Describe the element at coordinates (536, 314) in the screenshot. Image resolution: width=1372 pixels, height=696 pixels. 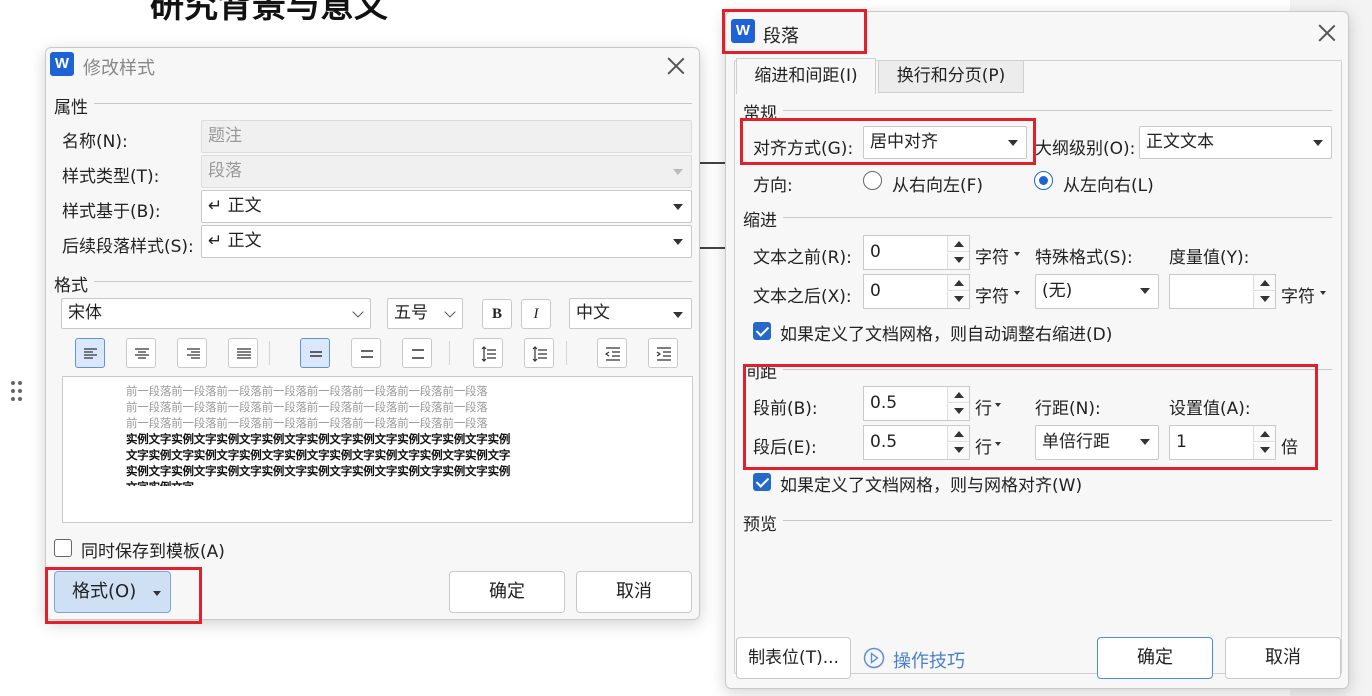
I see `italic-button: I` at that location.